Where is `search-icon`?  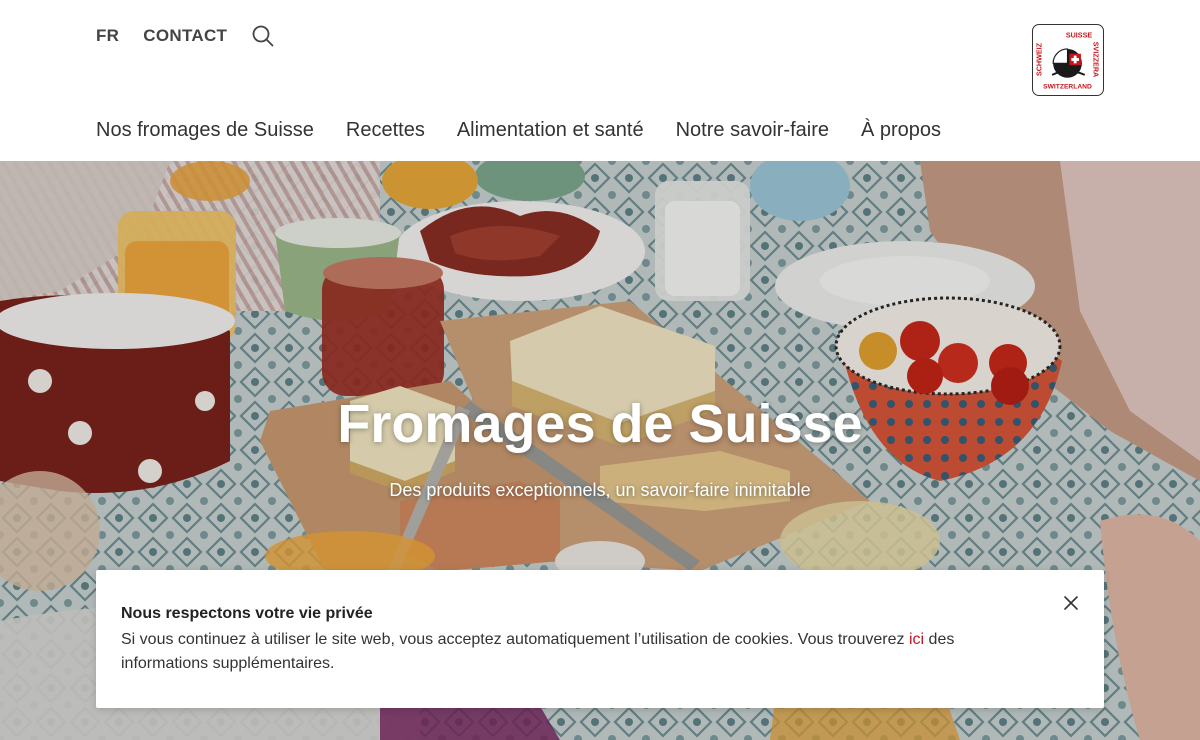
search-icon is located at coordinates (263, 36).